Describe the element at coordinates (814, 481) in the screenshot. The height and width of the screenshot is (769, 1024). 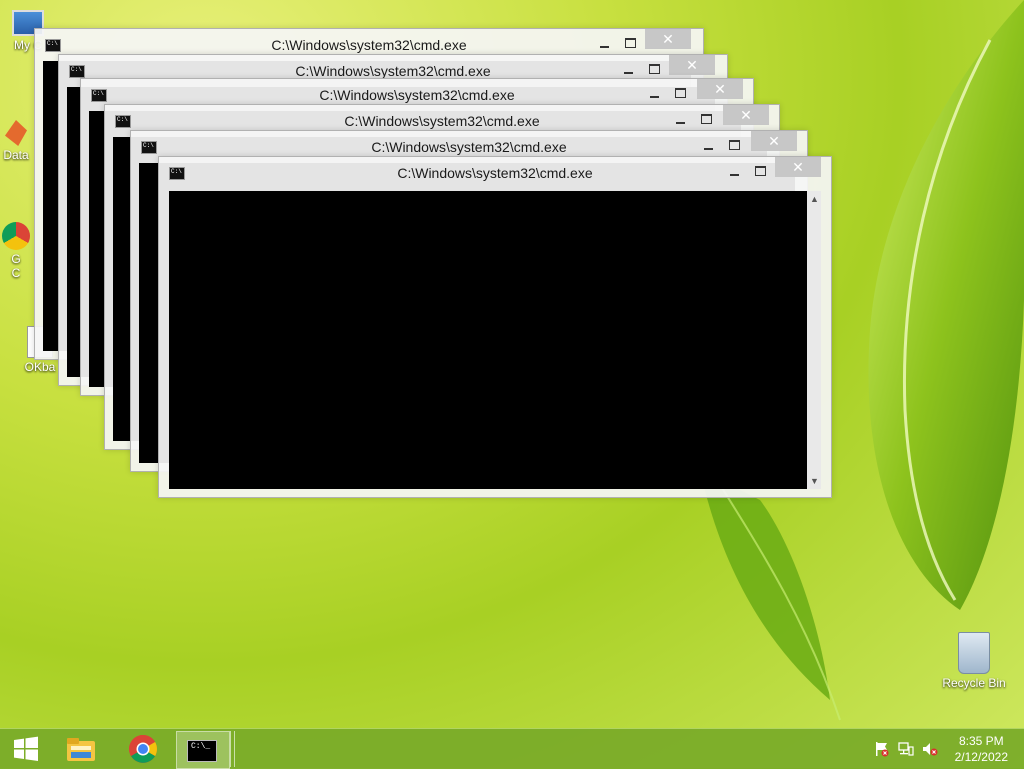
I see `scroll-down-arrow-icon: ▼` at that location.